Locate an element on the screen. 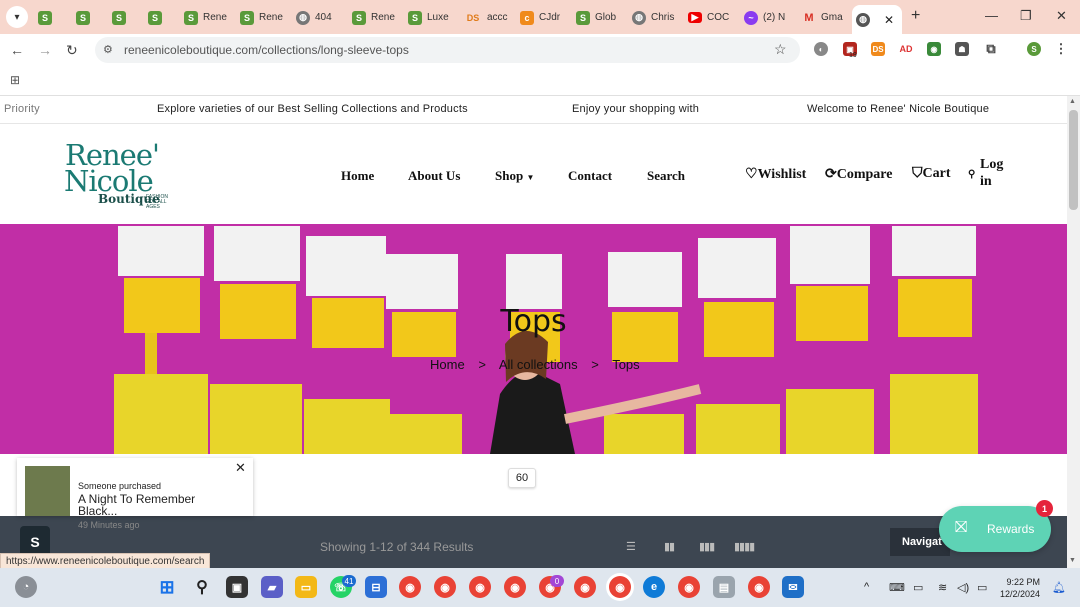 The height and width of the screenshot is (607, 1080). gmail-icon: M is located at coordinates (809, 17).